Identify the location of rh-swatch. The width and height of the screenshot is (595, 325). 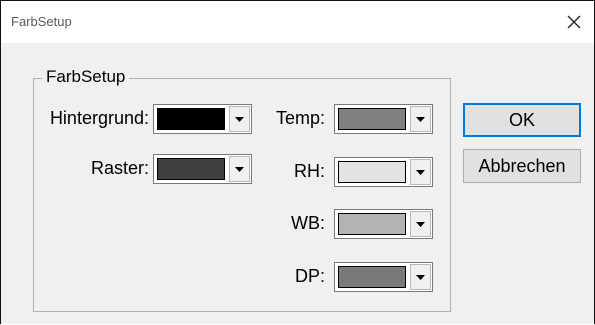
(372, 172).